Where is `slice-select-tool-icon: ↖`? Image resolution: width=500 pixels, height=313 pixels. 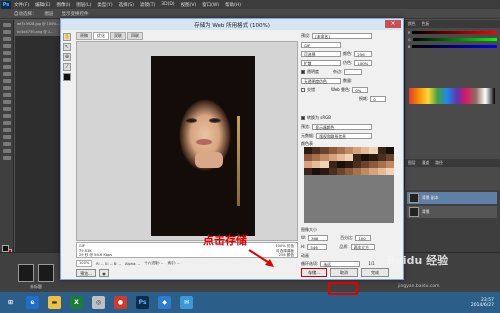
slice-select-tool-icon: ↖ is located at coordinates (67, 47).